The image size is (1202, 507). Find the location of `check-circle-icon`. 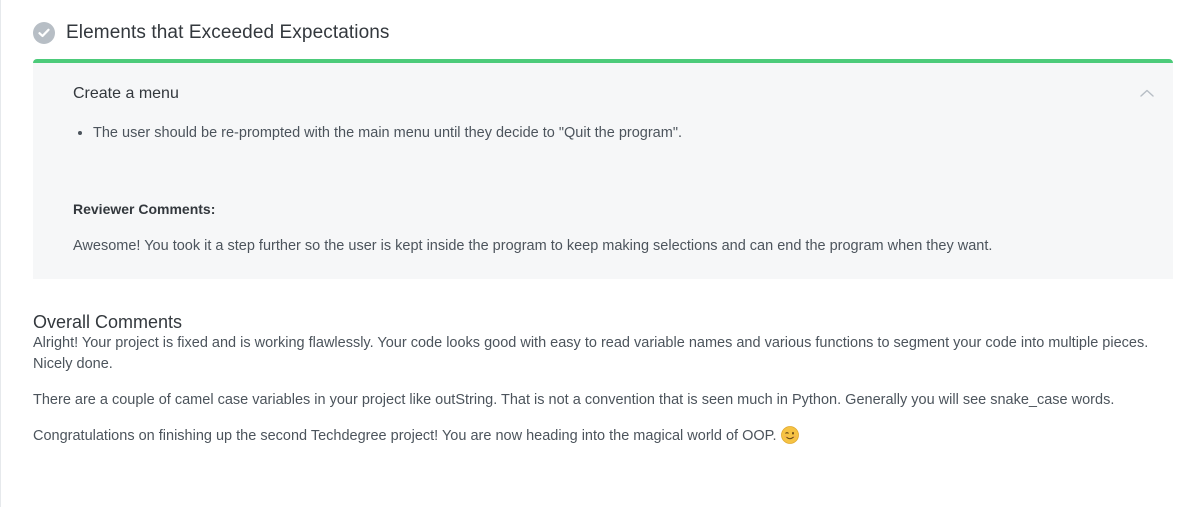

check-circle-icon is located at coordinates (44, 33).